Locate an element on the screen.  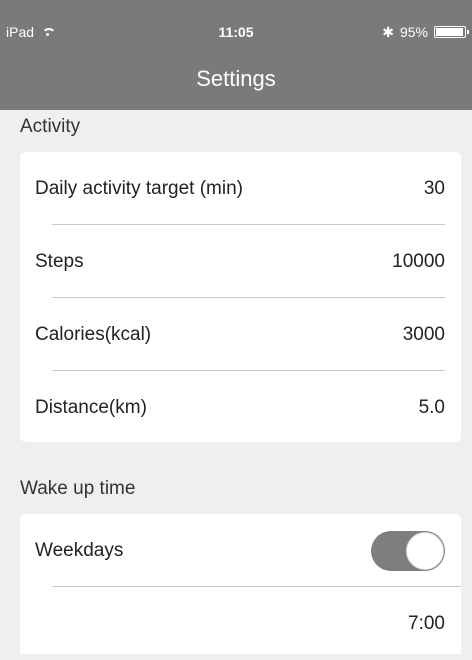
battery-fill is located at coordinates (449, 32).